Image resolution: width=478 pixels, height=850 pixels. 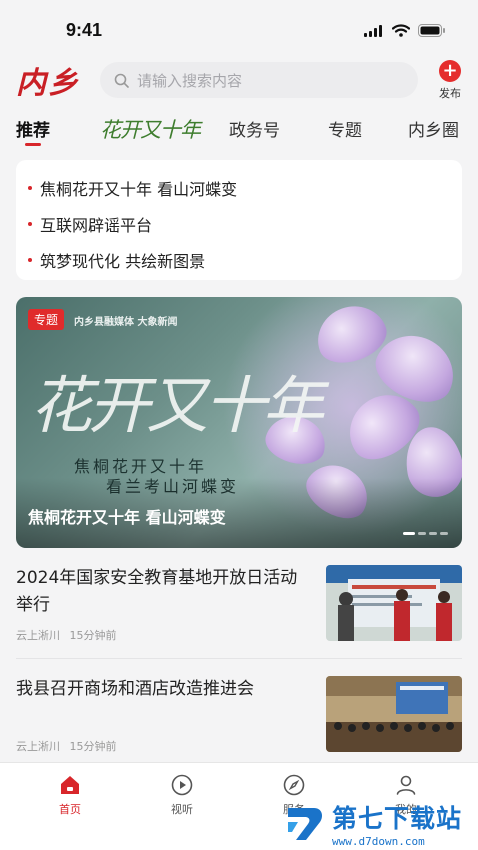 What do you see at coordinates (70, 785) in the screenshot?
I see `home-icon` at bounding box center [70, 785].